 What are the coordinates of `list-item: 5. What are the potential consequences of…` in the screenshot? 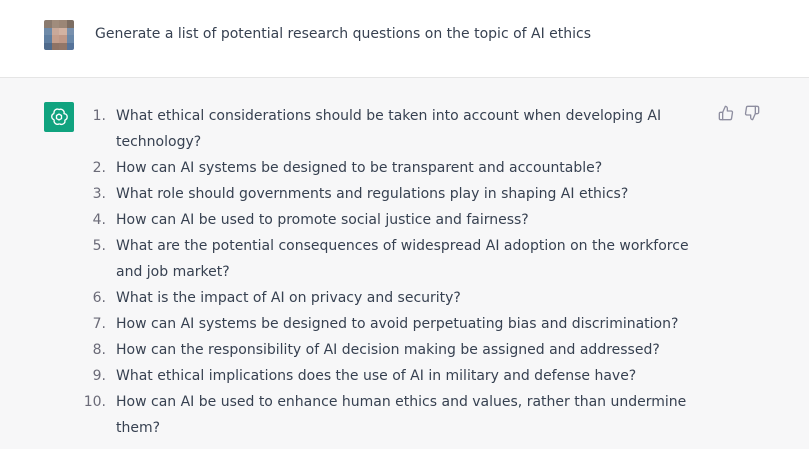 It's located at (392, 259).